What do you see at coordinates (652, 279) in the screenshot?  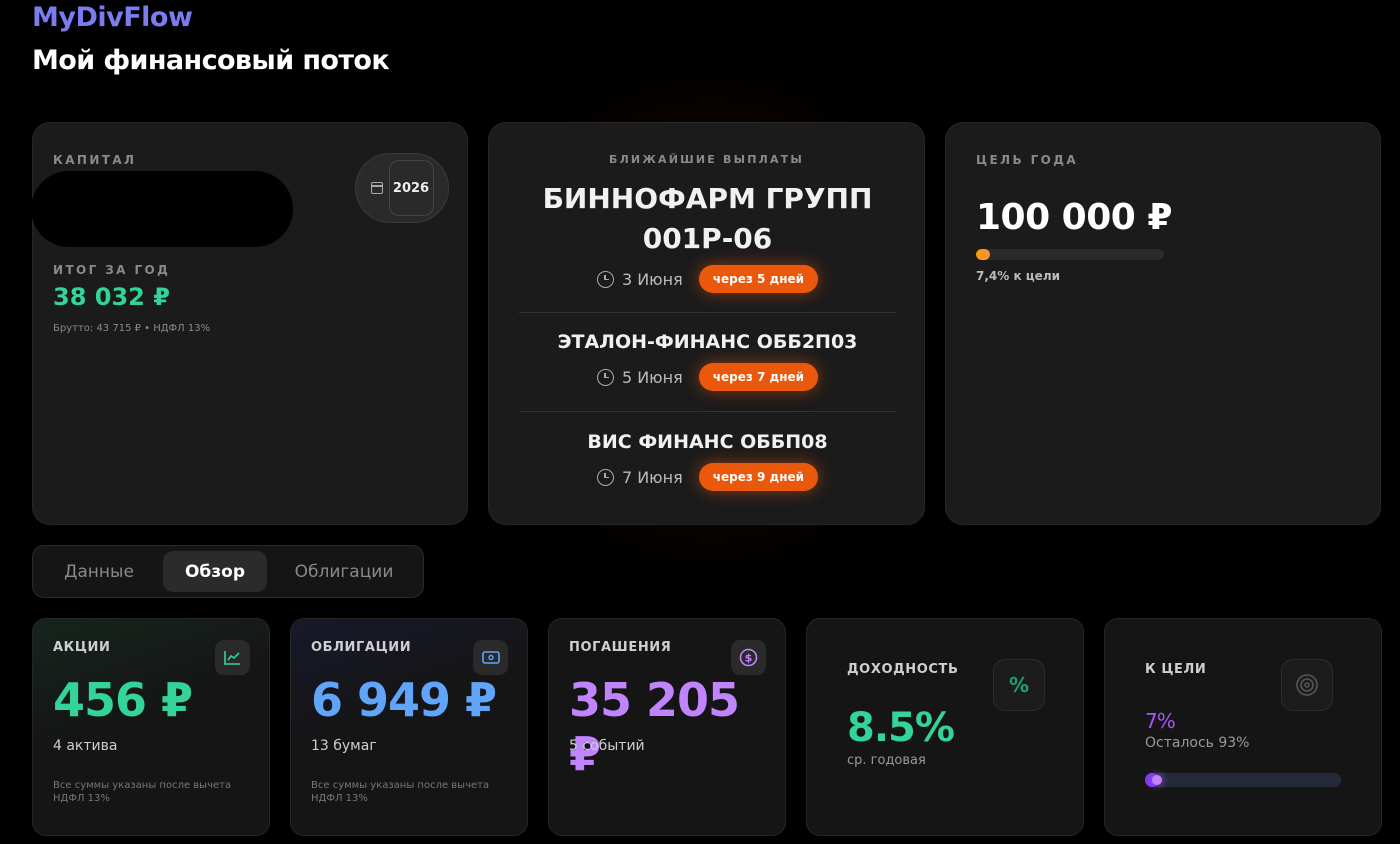 I see `payout-date: 3 Июня` at bounding box center [652, 279].